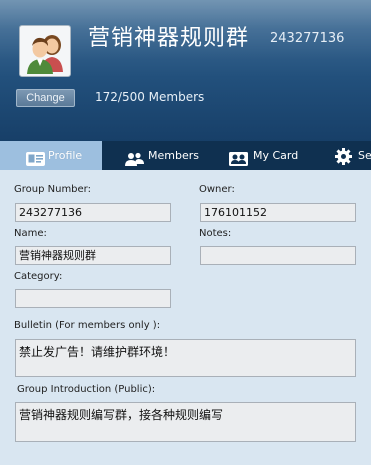 Image resolution: width=371 pixels, height=465 pixels. I want to click on tab-profile-label: Profile, so click(65, 155).